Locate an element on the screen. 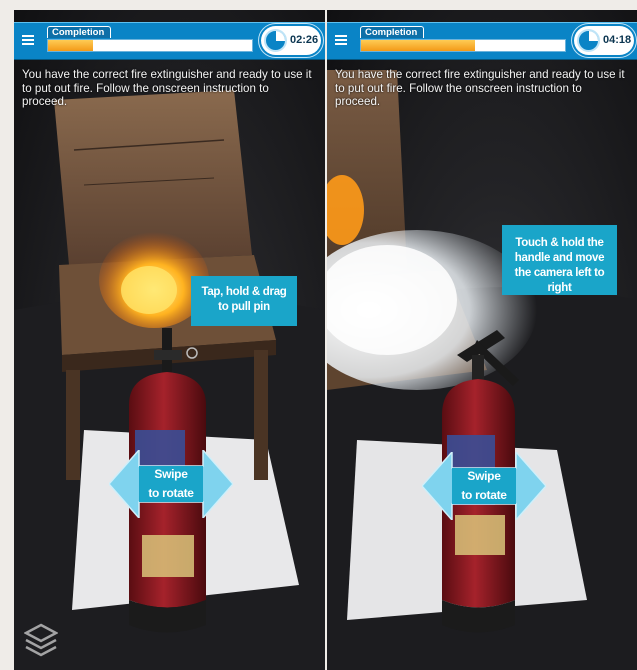  top-bar: Completion 02:26 is located at coordinates (169, 41).